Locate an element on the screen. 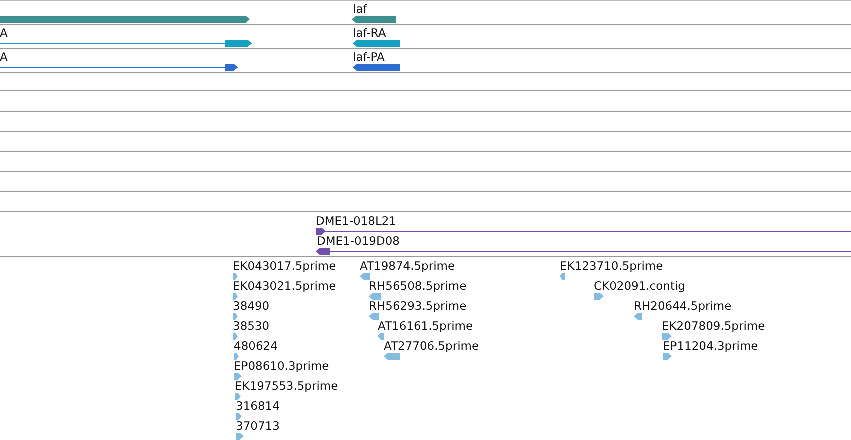 The width and height of the screenshot is (851, 440). feature-label: DME1-018L21 is located at coordinates (356, 221).